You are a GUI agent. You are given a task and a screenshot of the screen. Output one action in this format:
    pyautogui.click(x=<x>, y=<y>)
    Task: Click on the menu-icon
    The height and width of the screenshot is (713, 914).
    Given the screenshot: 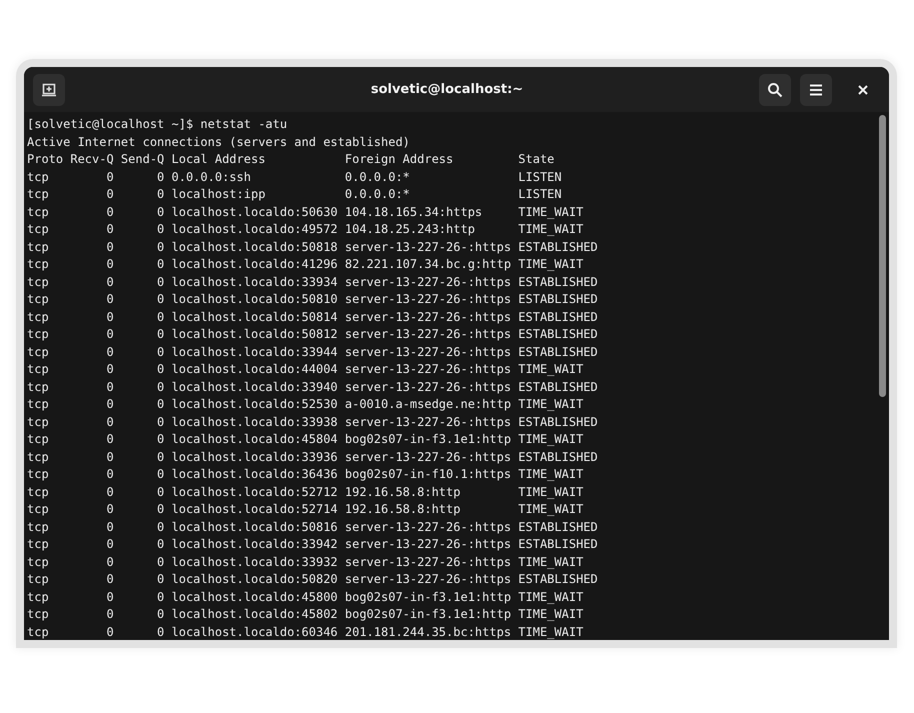 What is the action you would take?
    pyautogui.click(x=816, y=90)
    